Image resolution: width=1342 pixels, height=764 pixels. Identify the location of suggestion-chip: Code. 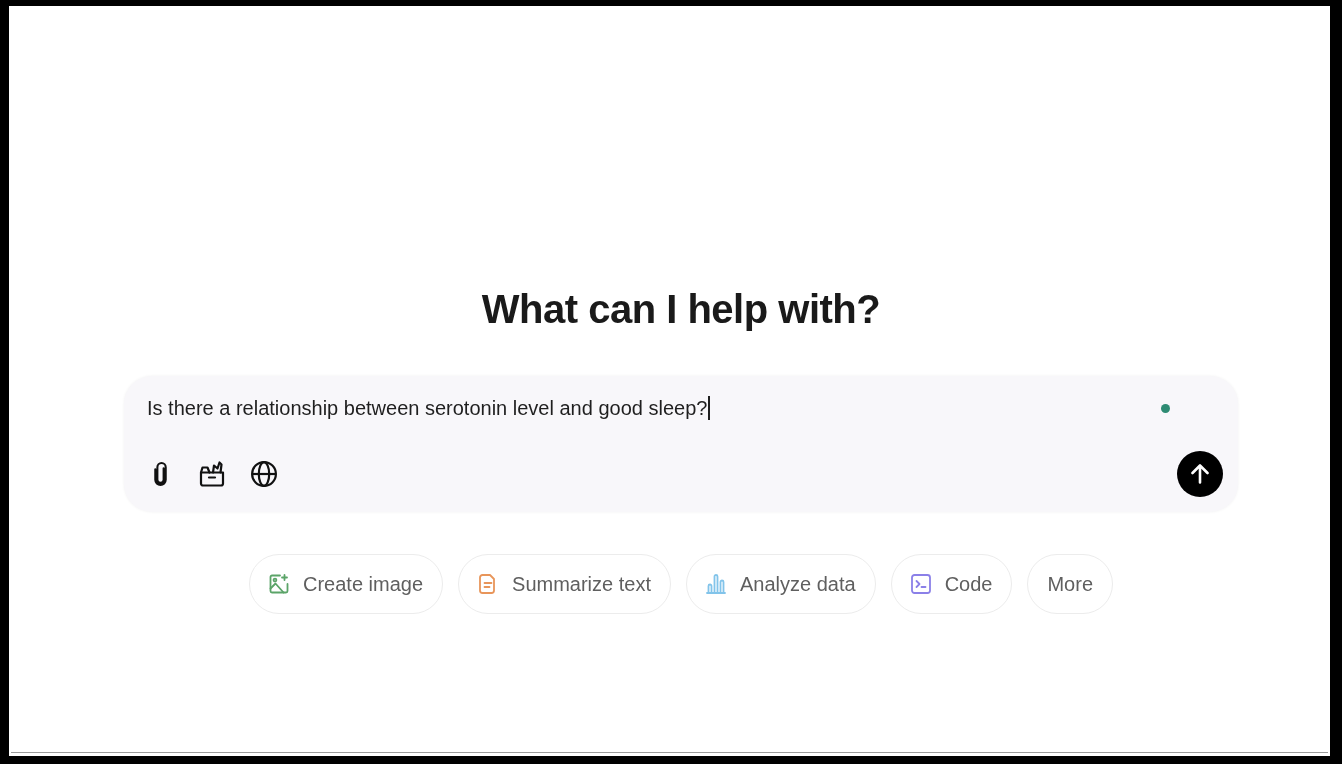
(951, 584).